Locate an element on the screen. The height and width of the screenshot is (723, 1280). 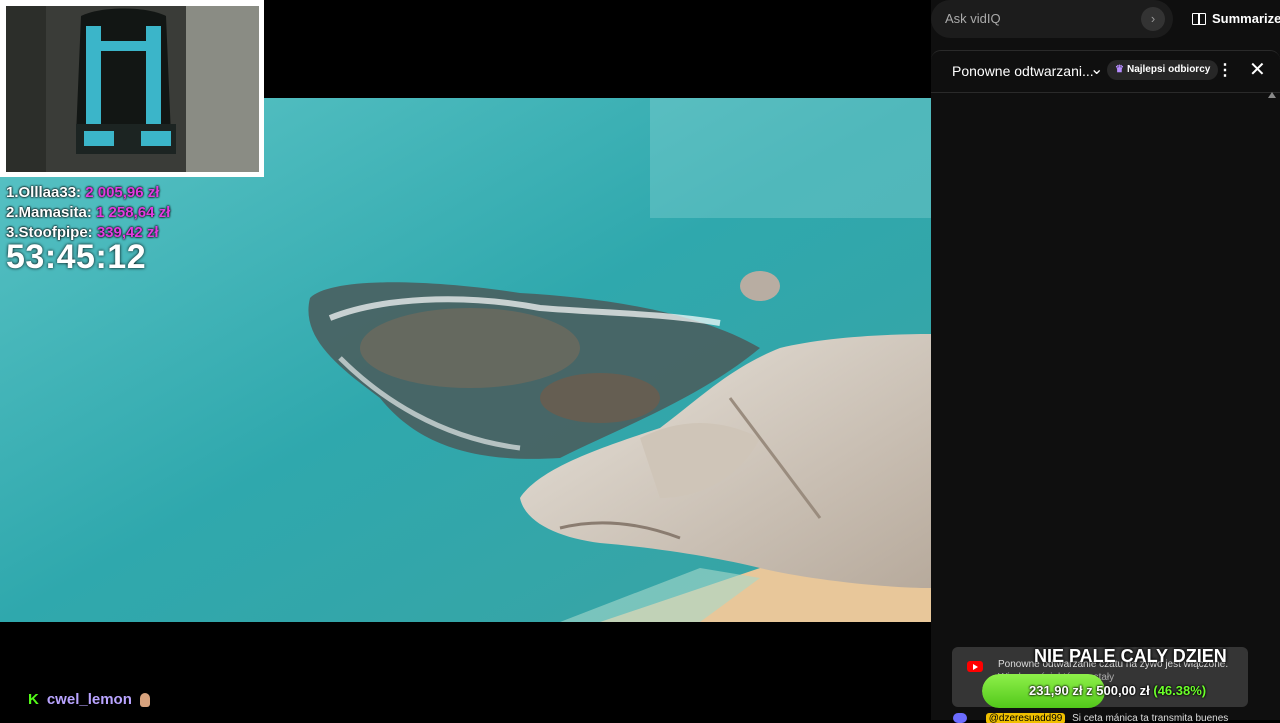
donation-goal-text: 231,90 zł z 500,00 zł (46.38%) is located at coordinates (1117, 690).